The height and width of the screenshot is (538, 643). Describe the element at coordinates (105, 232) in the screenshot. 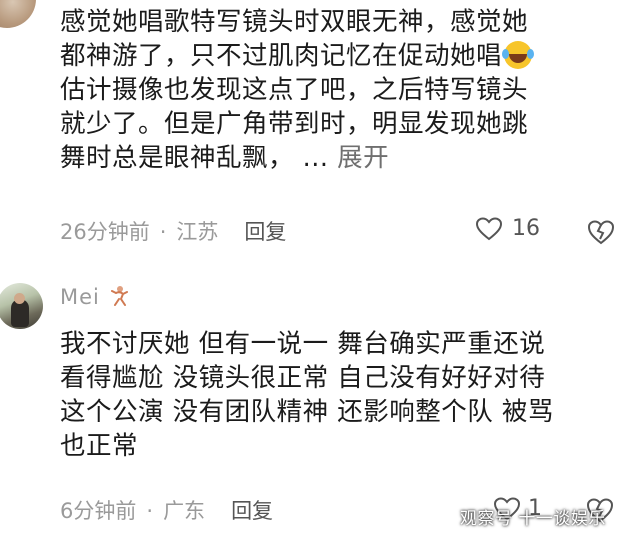

I see `comment-time: 26分钟前` at that location.